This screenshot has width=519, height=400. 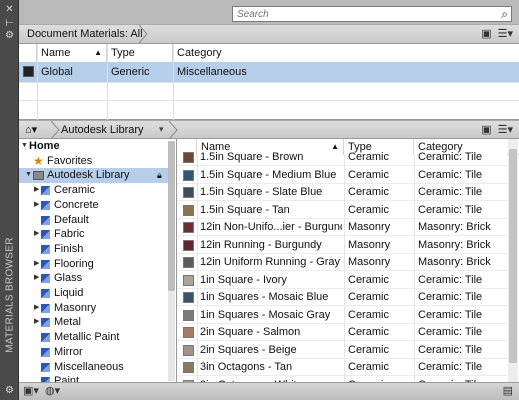 I want to click on home-icon: ⌂▾, so click(x=33, y=130).